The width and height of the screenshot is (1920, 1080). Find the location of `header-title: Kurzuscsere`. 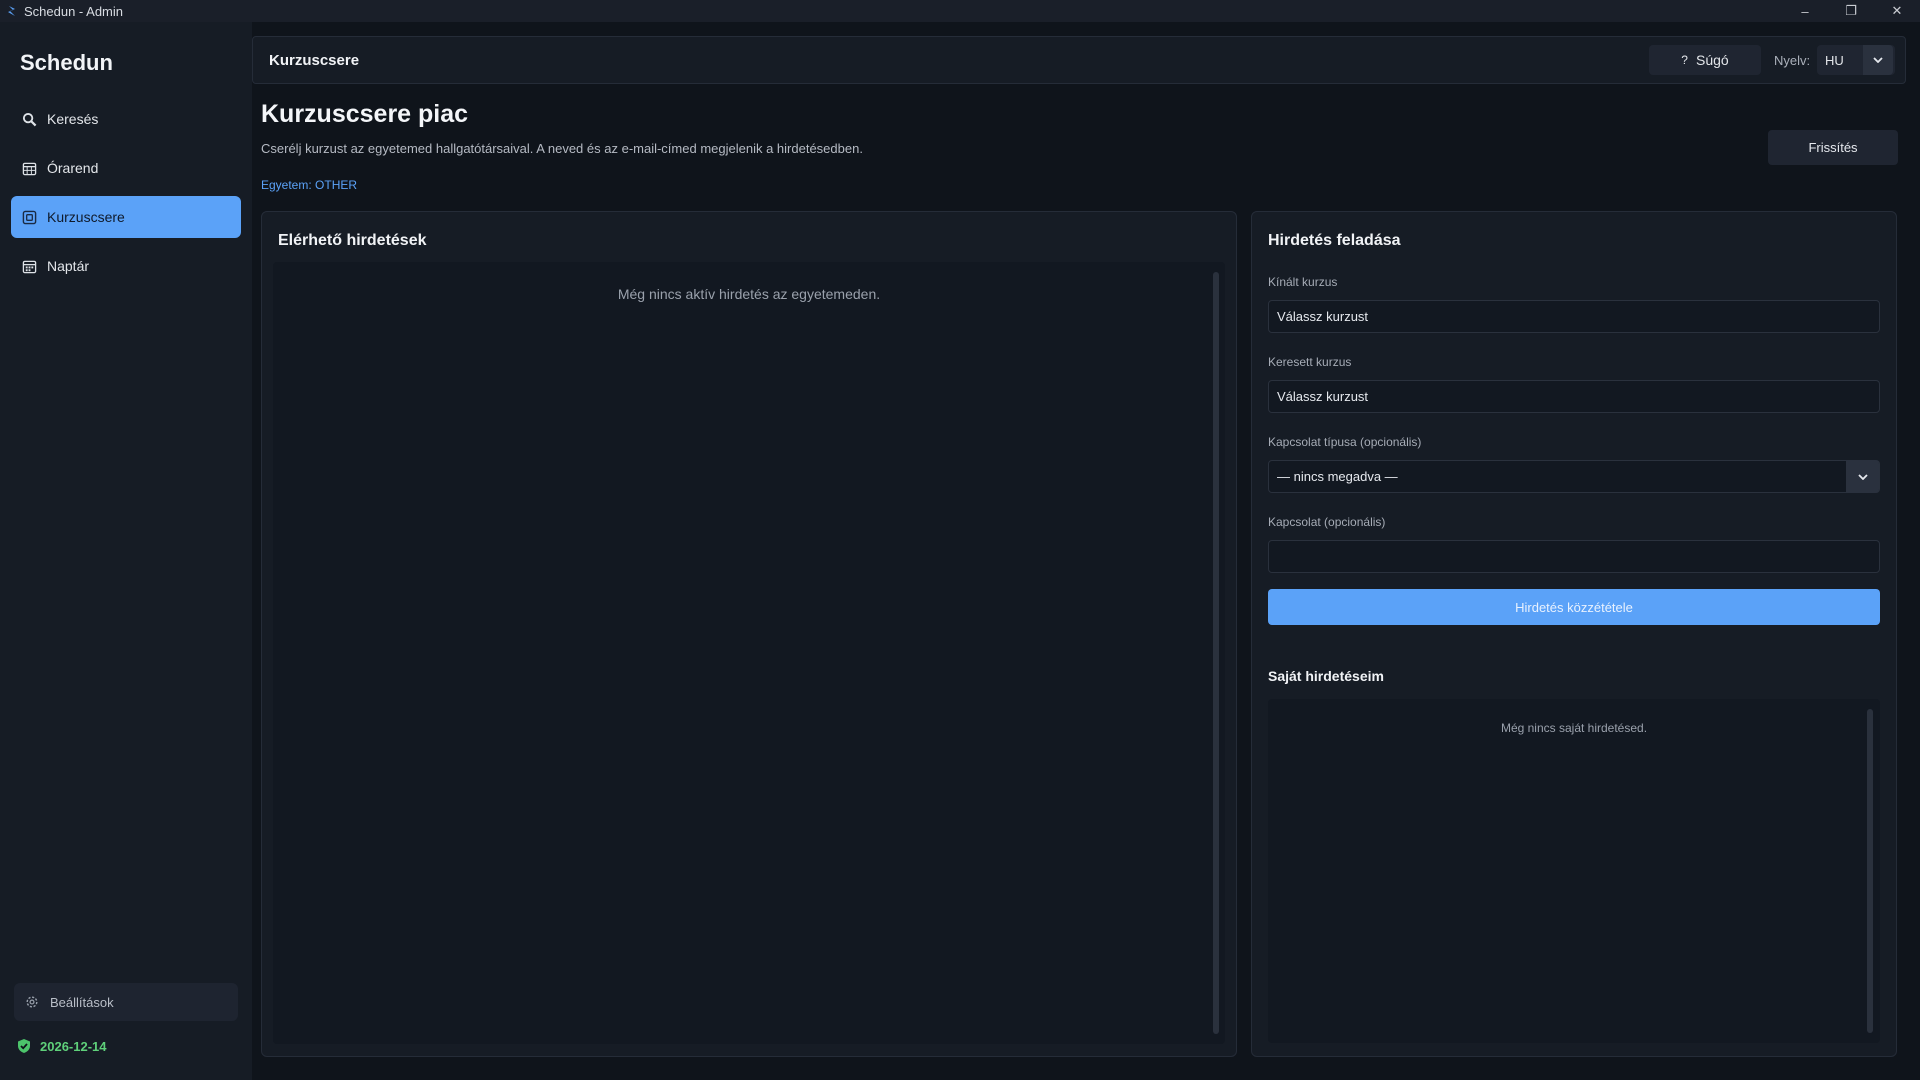

header-title: Kurzuscsere is located at coordinates (314, 60).